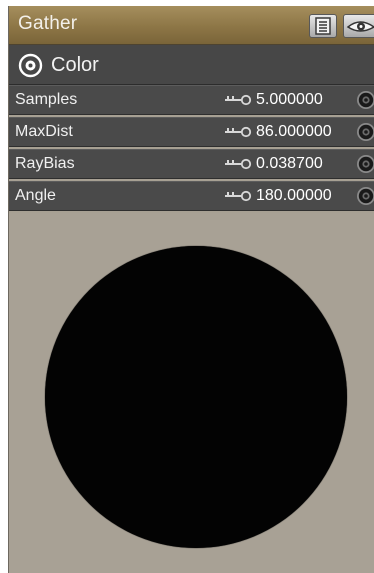 This screenshot has width=374, height=573. I want to click on visibility-button, so click(358, 26).